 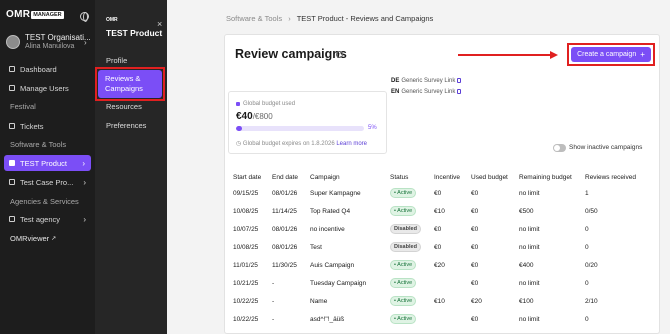 I want to click on sidebar-item-label: TEST Product, so click(x=43, y=163).